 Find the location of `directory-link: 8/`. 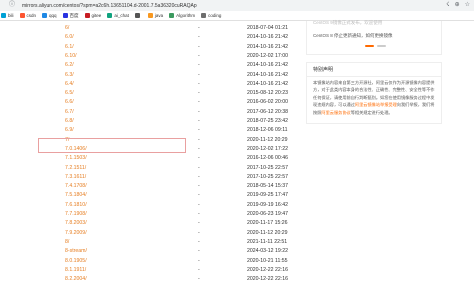

directory-link: 8/ is located at coordinates (67, 242).